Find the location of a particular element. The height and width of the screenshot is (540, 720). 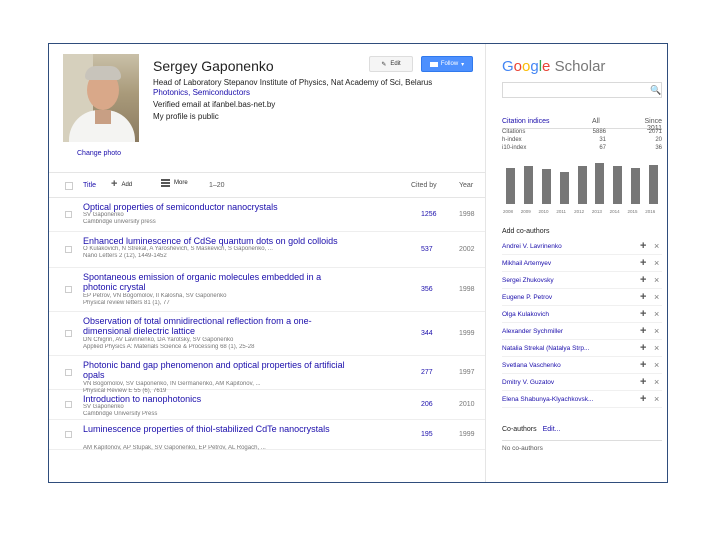

verified-email: Verified email at ifanbel.bas-net.by is located at coordinates (214, 104).